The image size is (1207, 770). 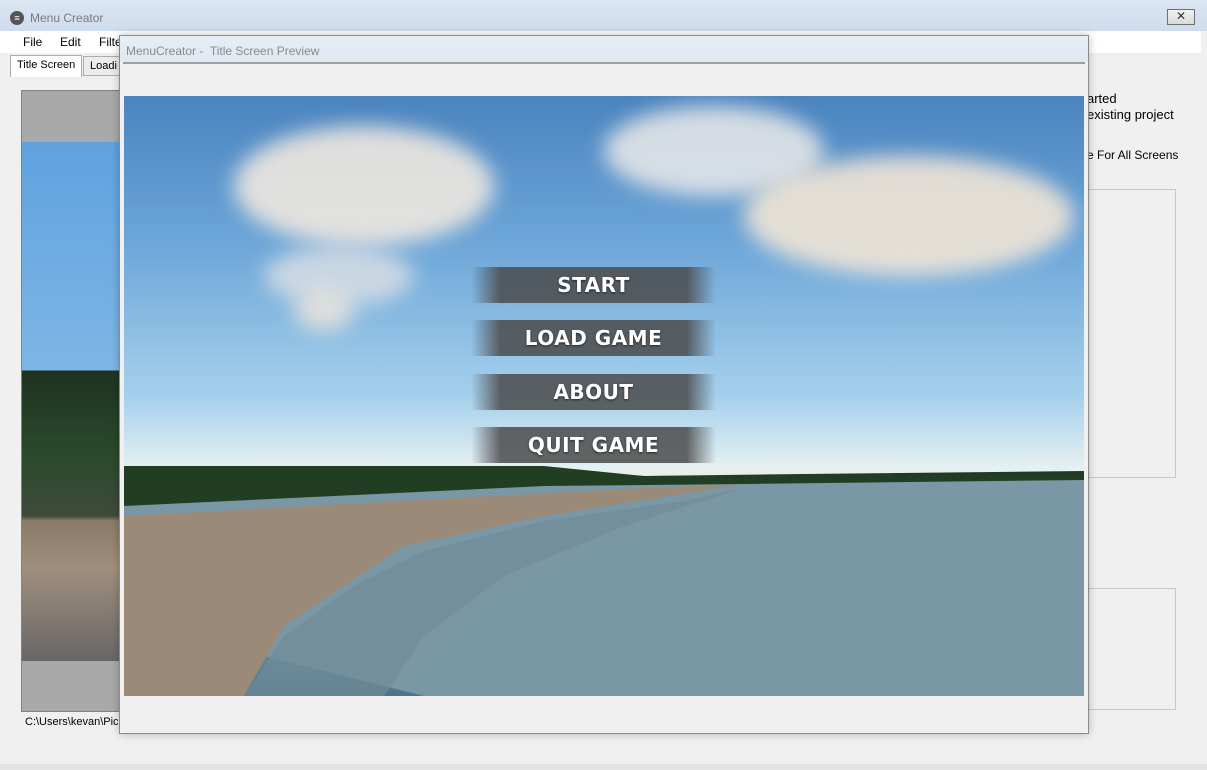 What do you see at coordinates (1132, 155) in the screenshot?
I see `apply-all-screens-label: e For All Screens` at bounding box center [1132, 155].